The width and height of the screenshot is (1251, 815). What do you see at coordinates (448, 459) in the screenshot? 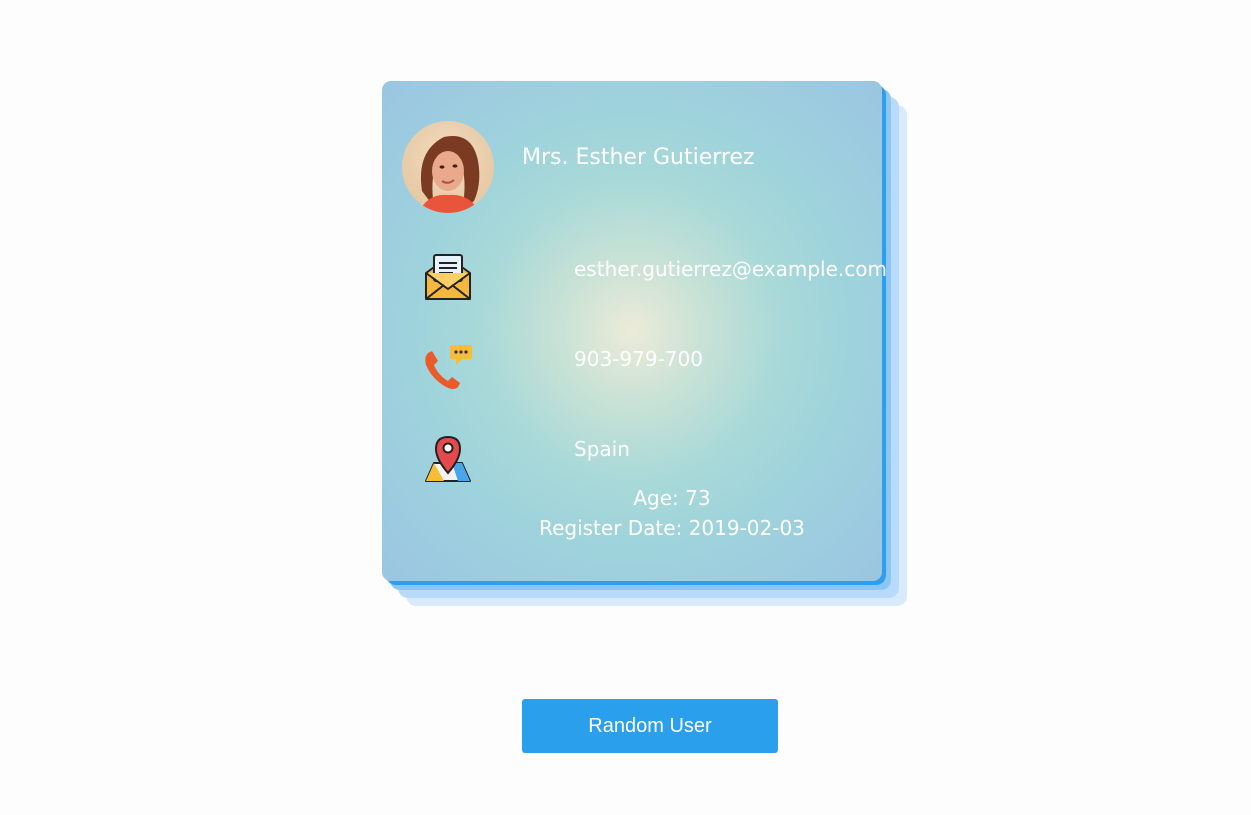
I see `map-pin-icon` at bounding box center [448, 459].